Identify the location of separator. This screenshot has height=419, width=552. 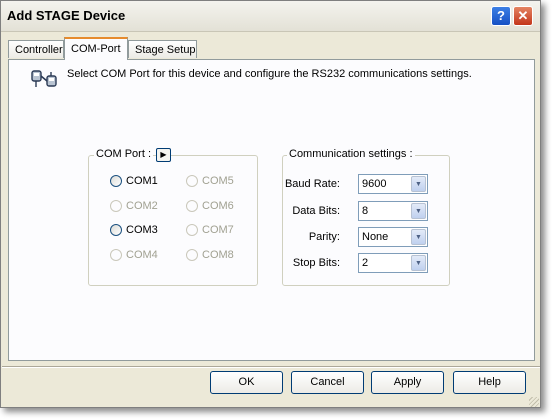
(271, 367).